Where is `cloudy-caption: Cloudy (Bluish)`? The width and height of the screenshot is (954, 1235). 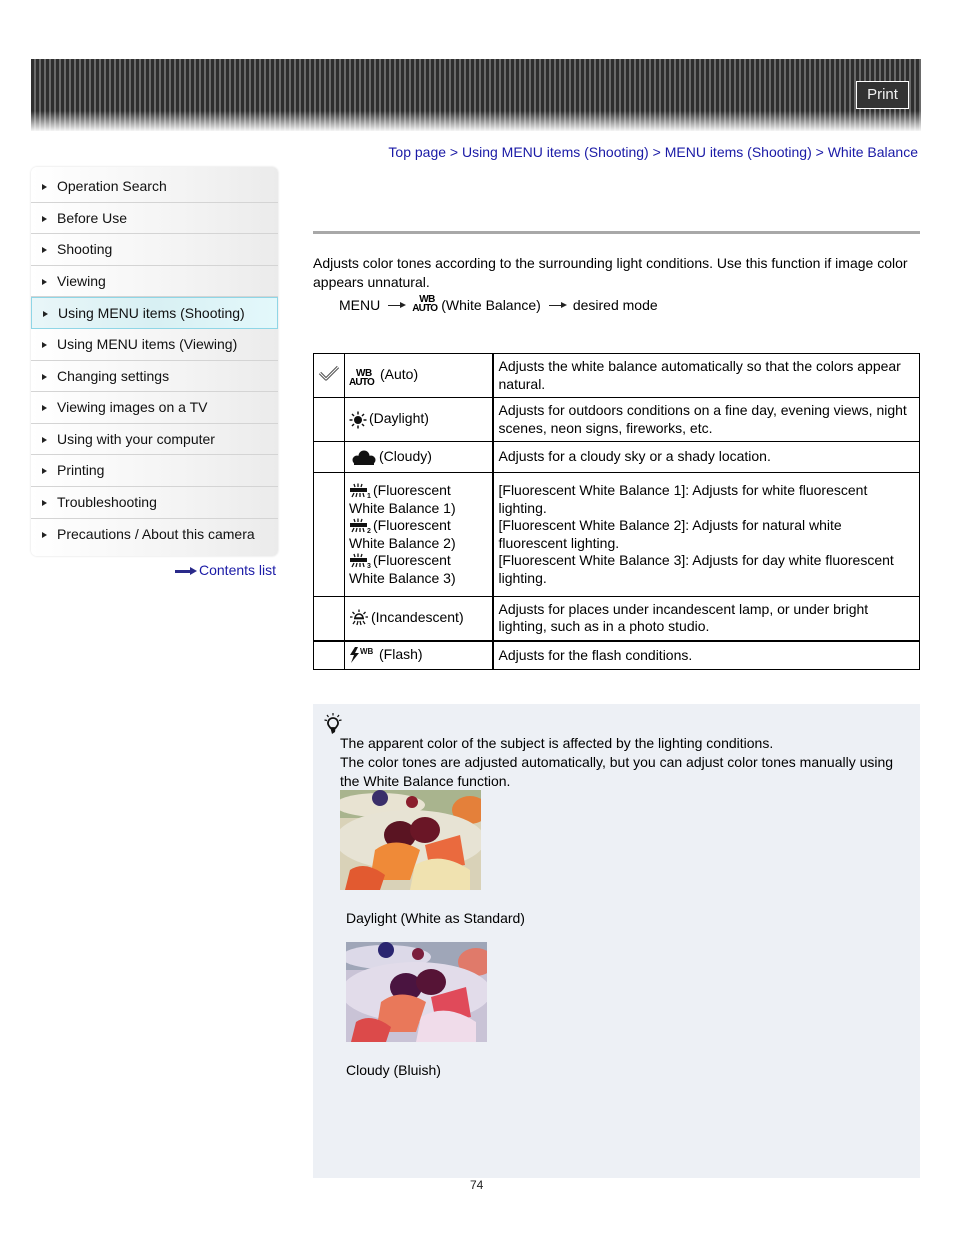
cloudy-caption: Cloudy (Bluish) is located at coordinates (393, 1070).